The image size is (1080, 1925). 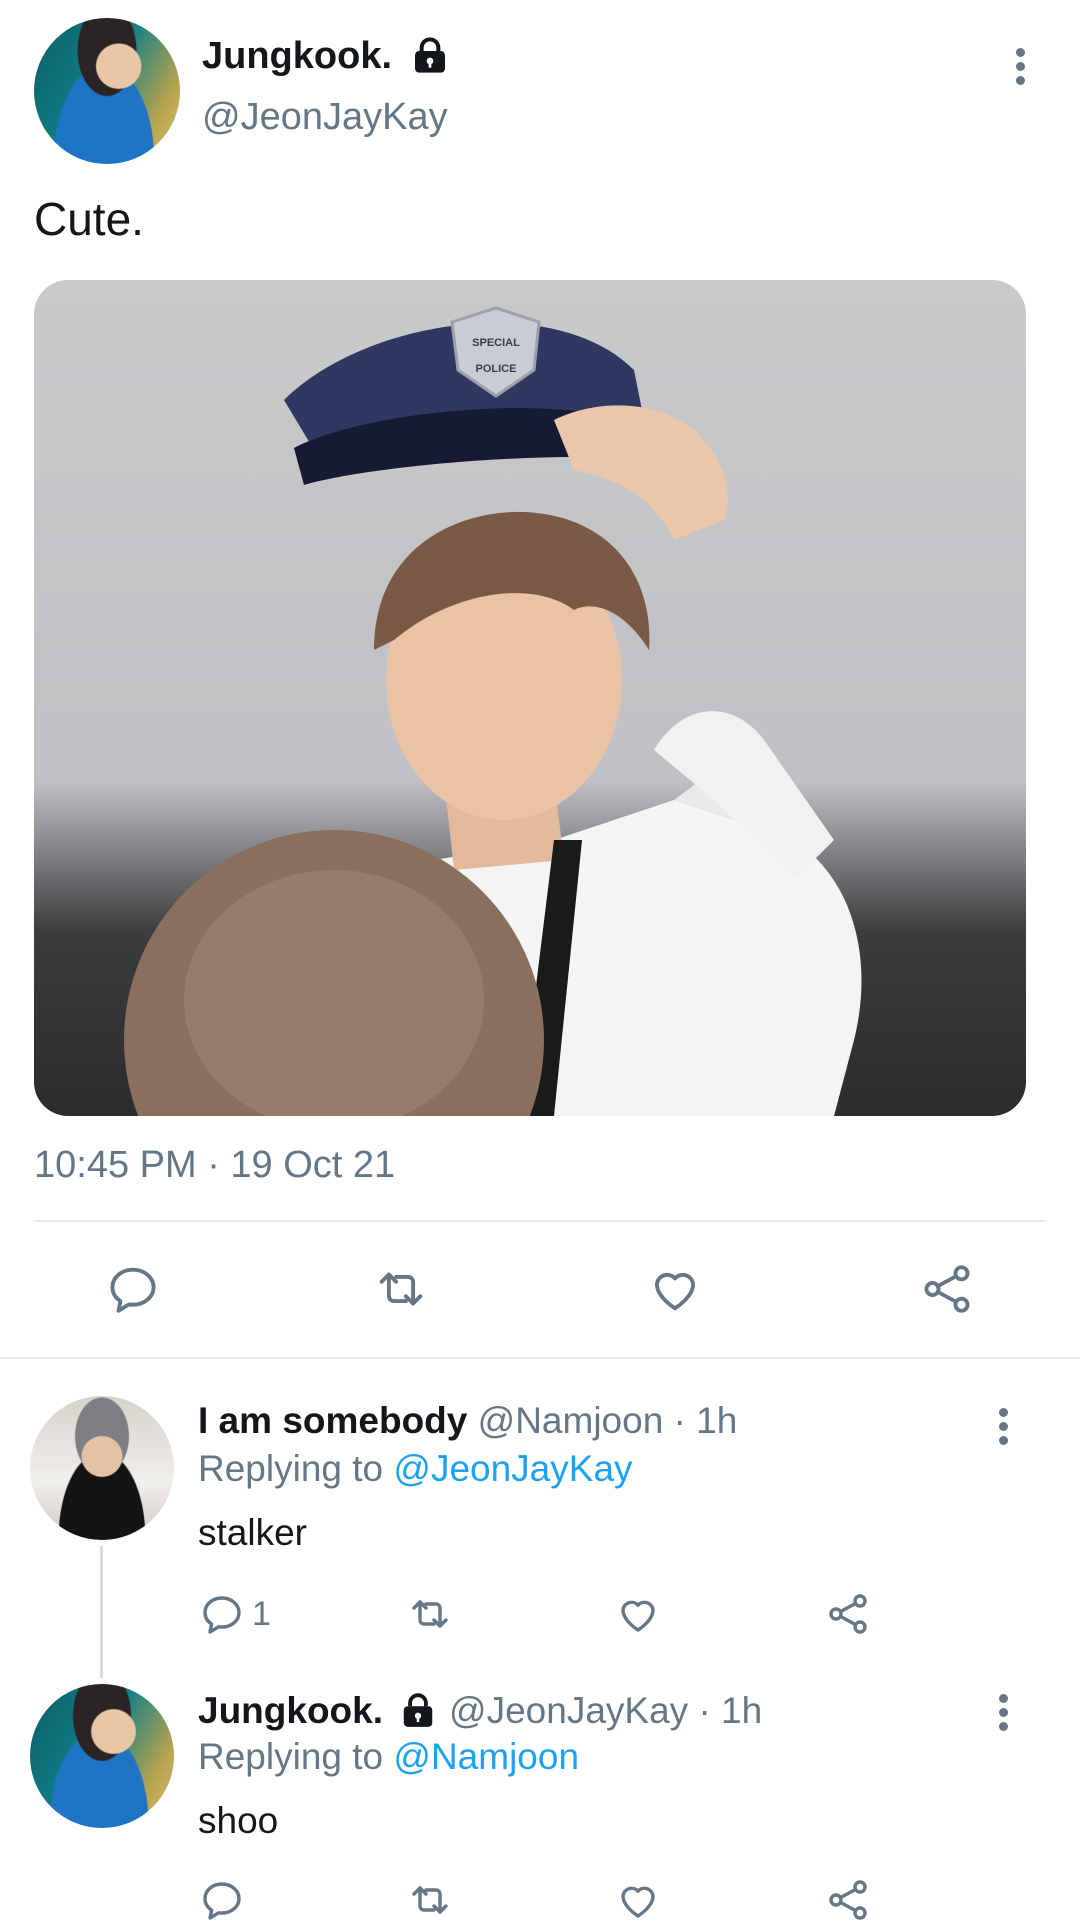 I want to click on reply-author-name: I am somebody, so click(x=333, y=1420).